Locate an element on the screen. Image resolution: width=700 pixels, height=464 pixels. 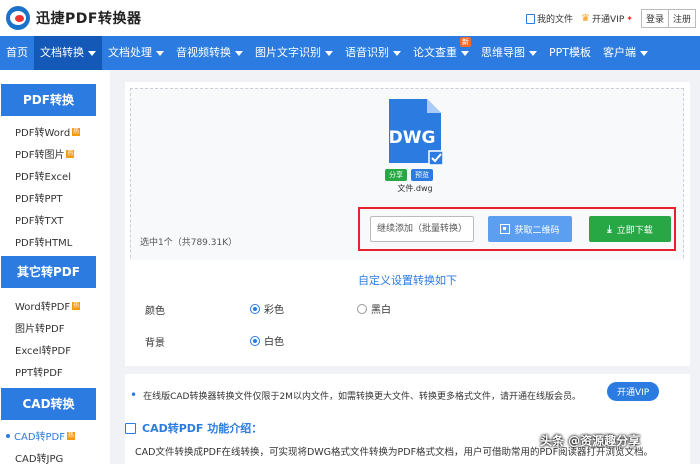
hot-mark-icon: ✦ is located at coordinates (629, 18).